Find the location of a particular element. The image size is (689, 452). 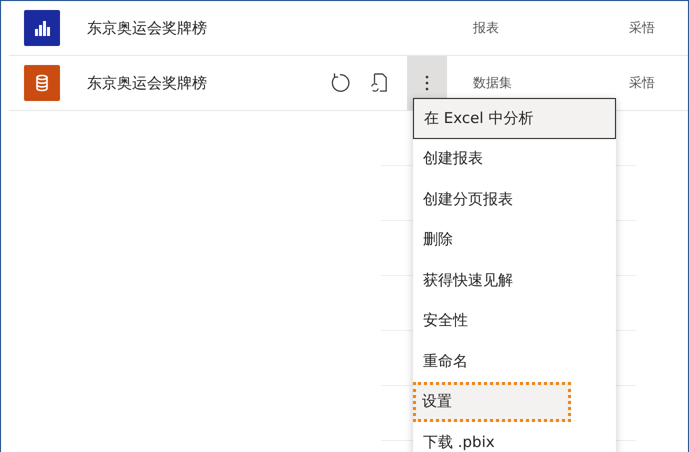

item-type: 报表 is located at coordinates (486, 28).